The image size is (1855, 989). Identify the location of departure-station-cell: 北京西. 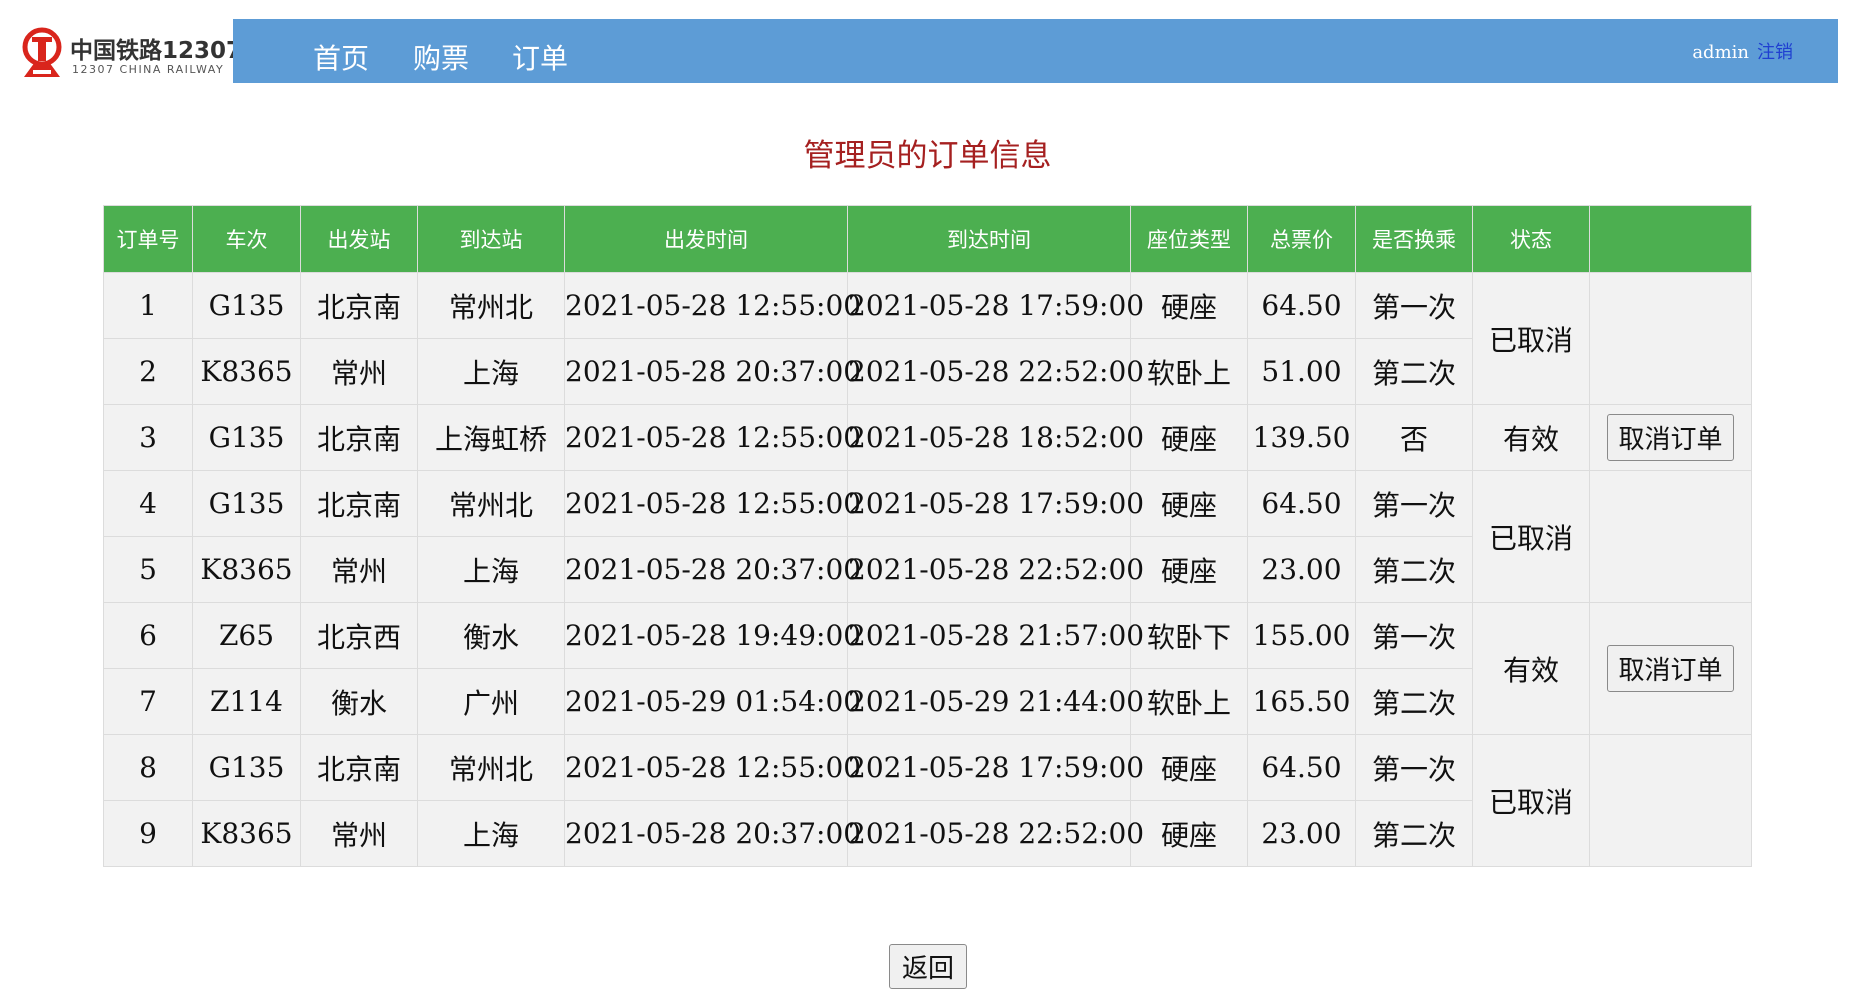
(359, 635).